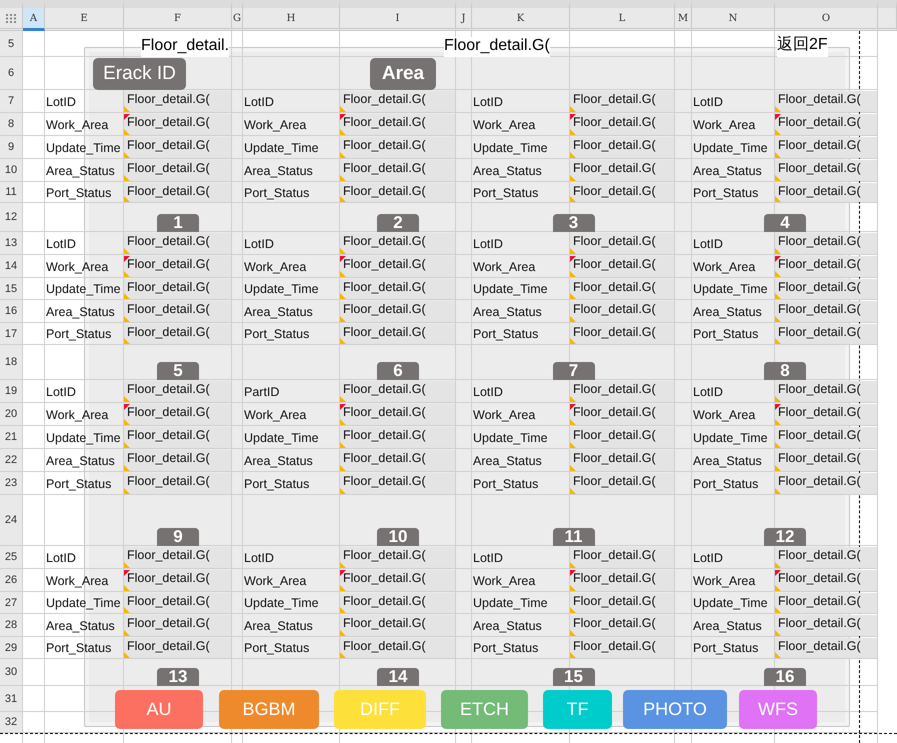  Describe the element at coordinates (11, 289) in the screenshot. I see `row-header: 15` at that location.